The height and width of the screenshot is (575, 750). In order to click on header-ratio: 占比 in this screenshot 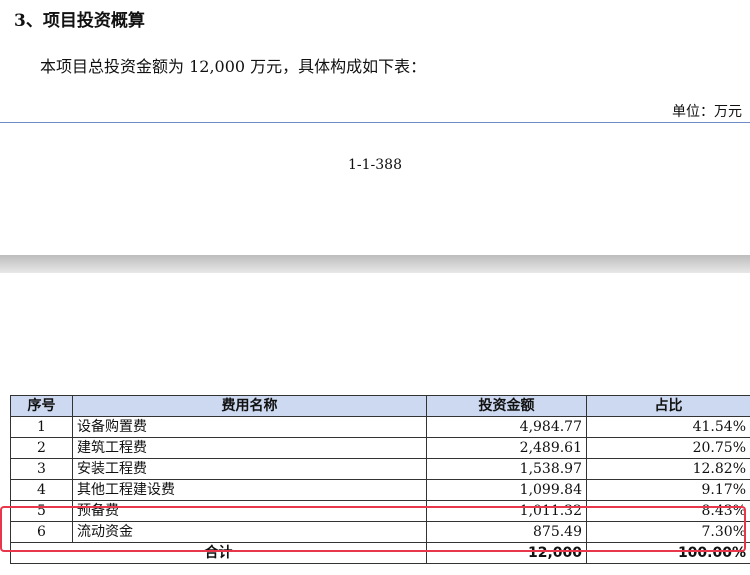, I will do `click(668, 406)`.